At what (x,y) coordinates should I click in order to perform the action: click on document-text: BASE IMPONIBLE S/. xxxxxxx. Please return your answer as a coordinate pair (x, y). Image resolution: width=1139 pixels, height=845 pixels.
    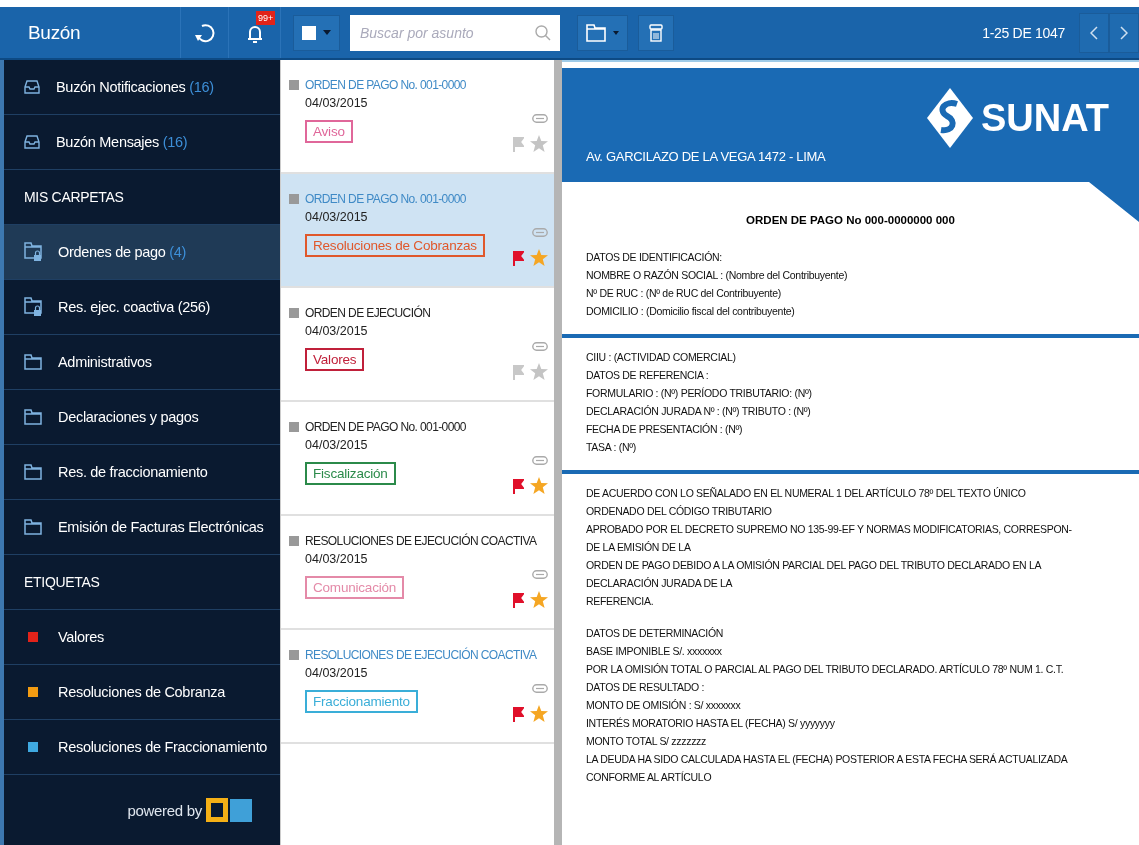
    Looking at the image, I should click on (654, 651).